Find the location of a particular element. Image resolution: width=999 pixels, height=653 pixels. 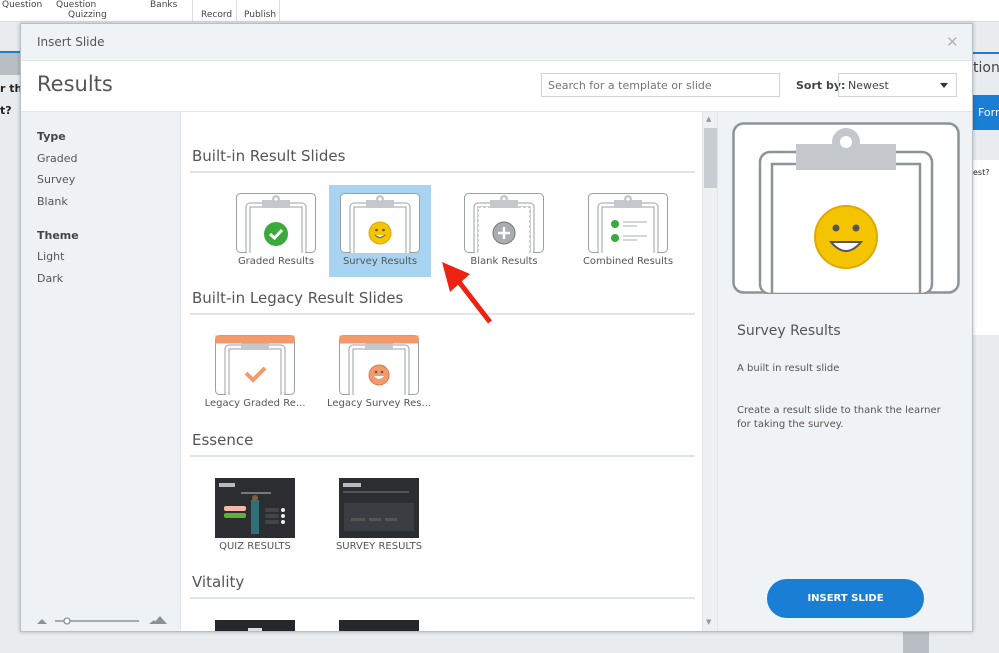

template-survey-results: Survey Results is located at coordinates (380, 231).